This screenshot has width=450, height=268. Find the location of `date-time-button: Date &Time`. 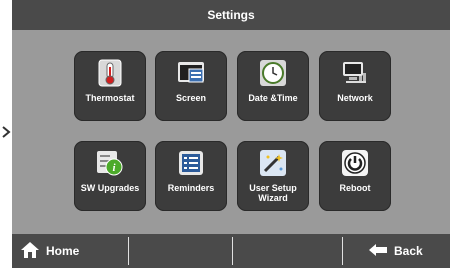

date-time-button: Date &Time is located at coordinates (273, 86).